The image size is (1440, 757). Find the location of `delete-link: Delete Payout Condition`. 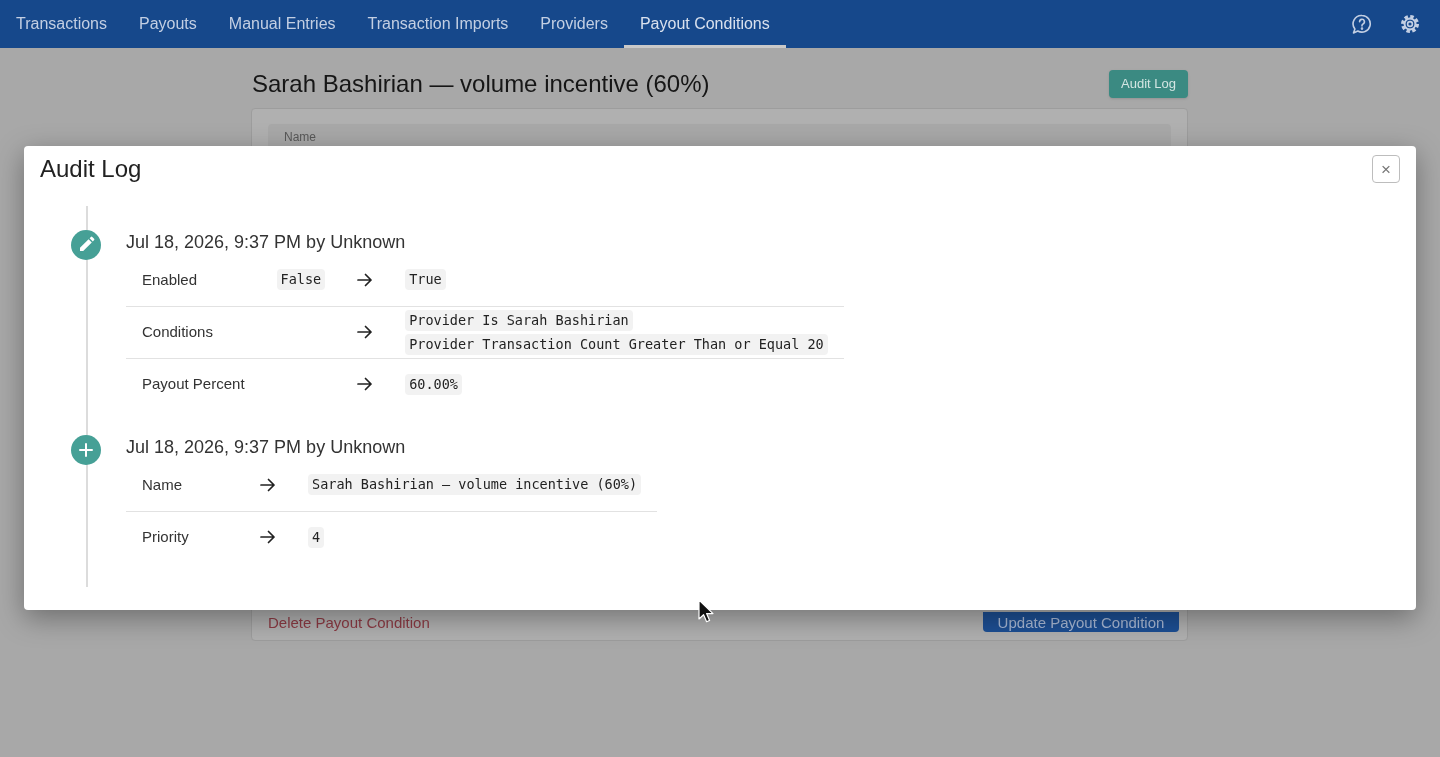

delete-link: Delete Payout Condition is located at coordinates (349, 622).